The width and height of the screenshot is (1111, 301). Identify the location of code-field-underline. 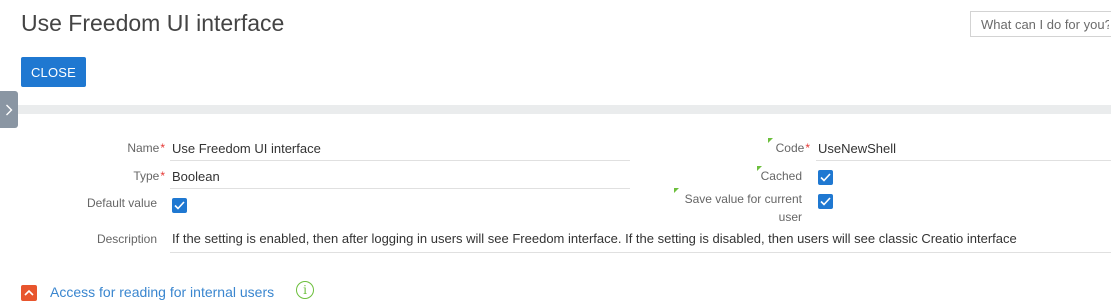
(963, 160).